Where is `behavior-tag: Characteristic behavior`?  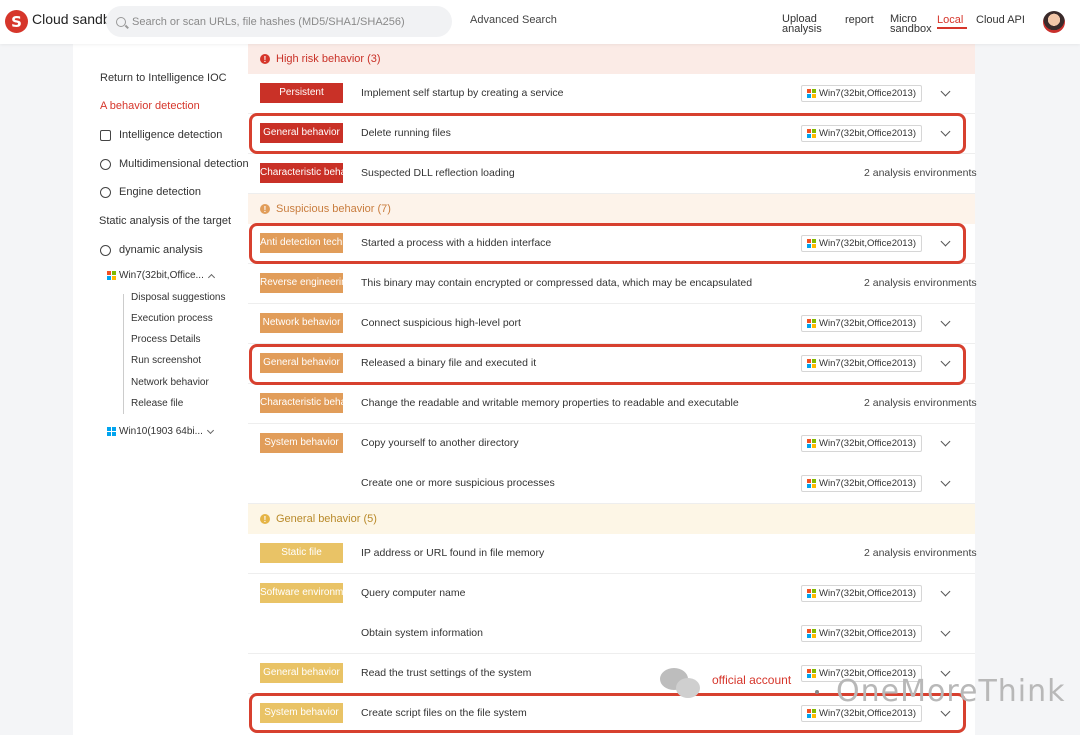 behavior-tag: Characteristic behavior is located at coordinates (301, 403).